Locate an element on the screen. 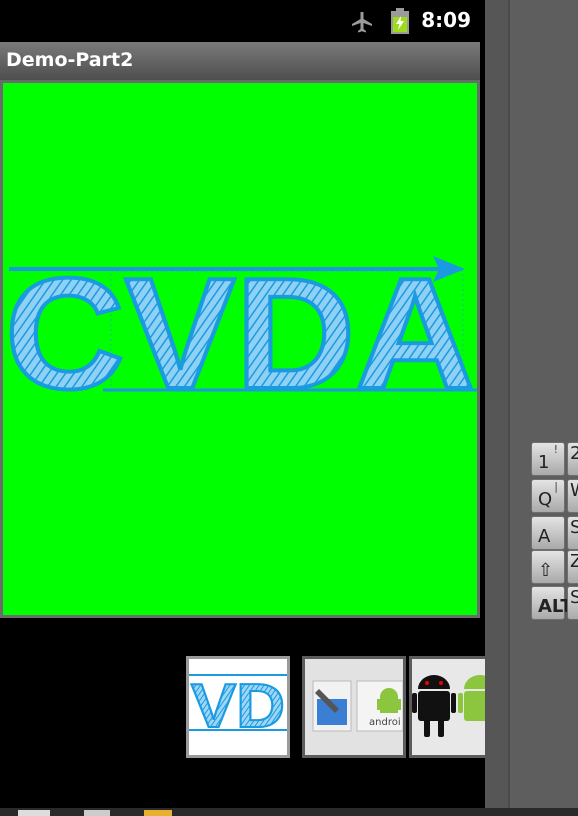 The image size is (578, 816). status-time: 8:09 is located at coordinates (446, 20).